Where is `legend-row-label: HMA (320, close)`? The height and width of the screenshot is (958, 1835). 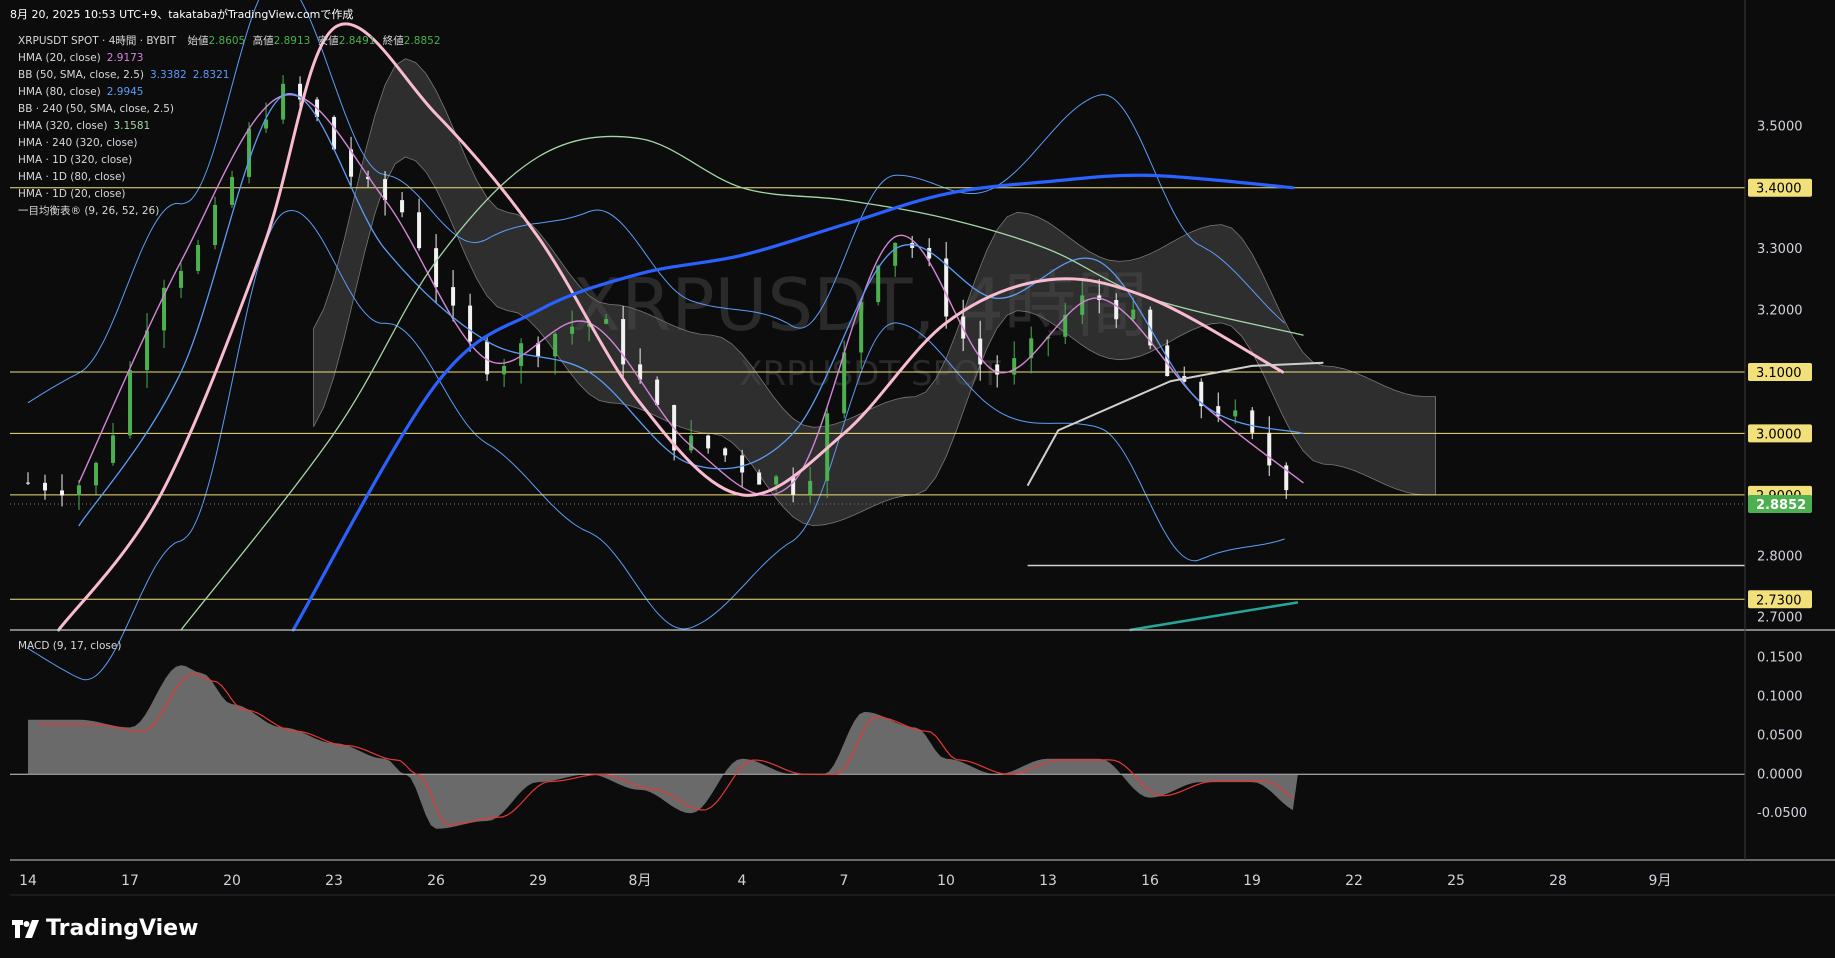 legend-row-label: HMA (320, close) is located at coordinates (63, 126).